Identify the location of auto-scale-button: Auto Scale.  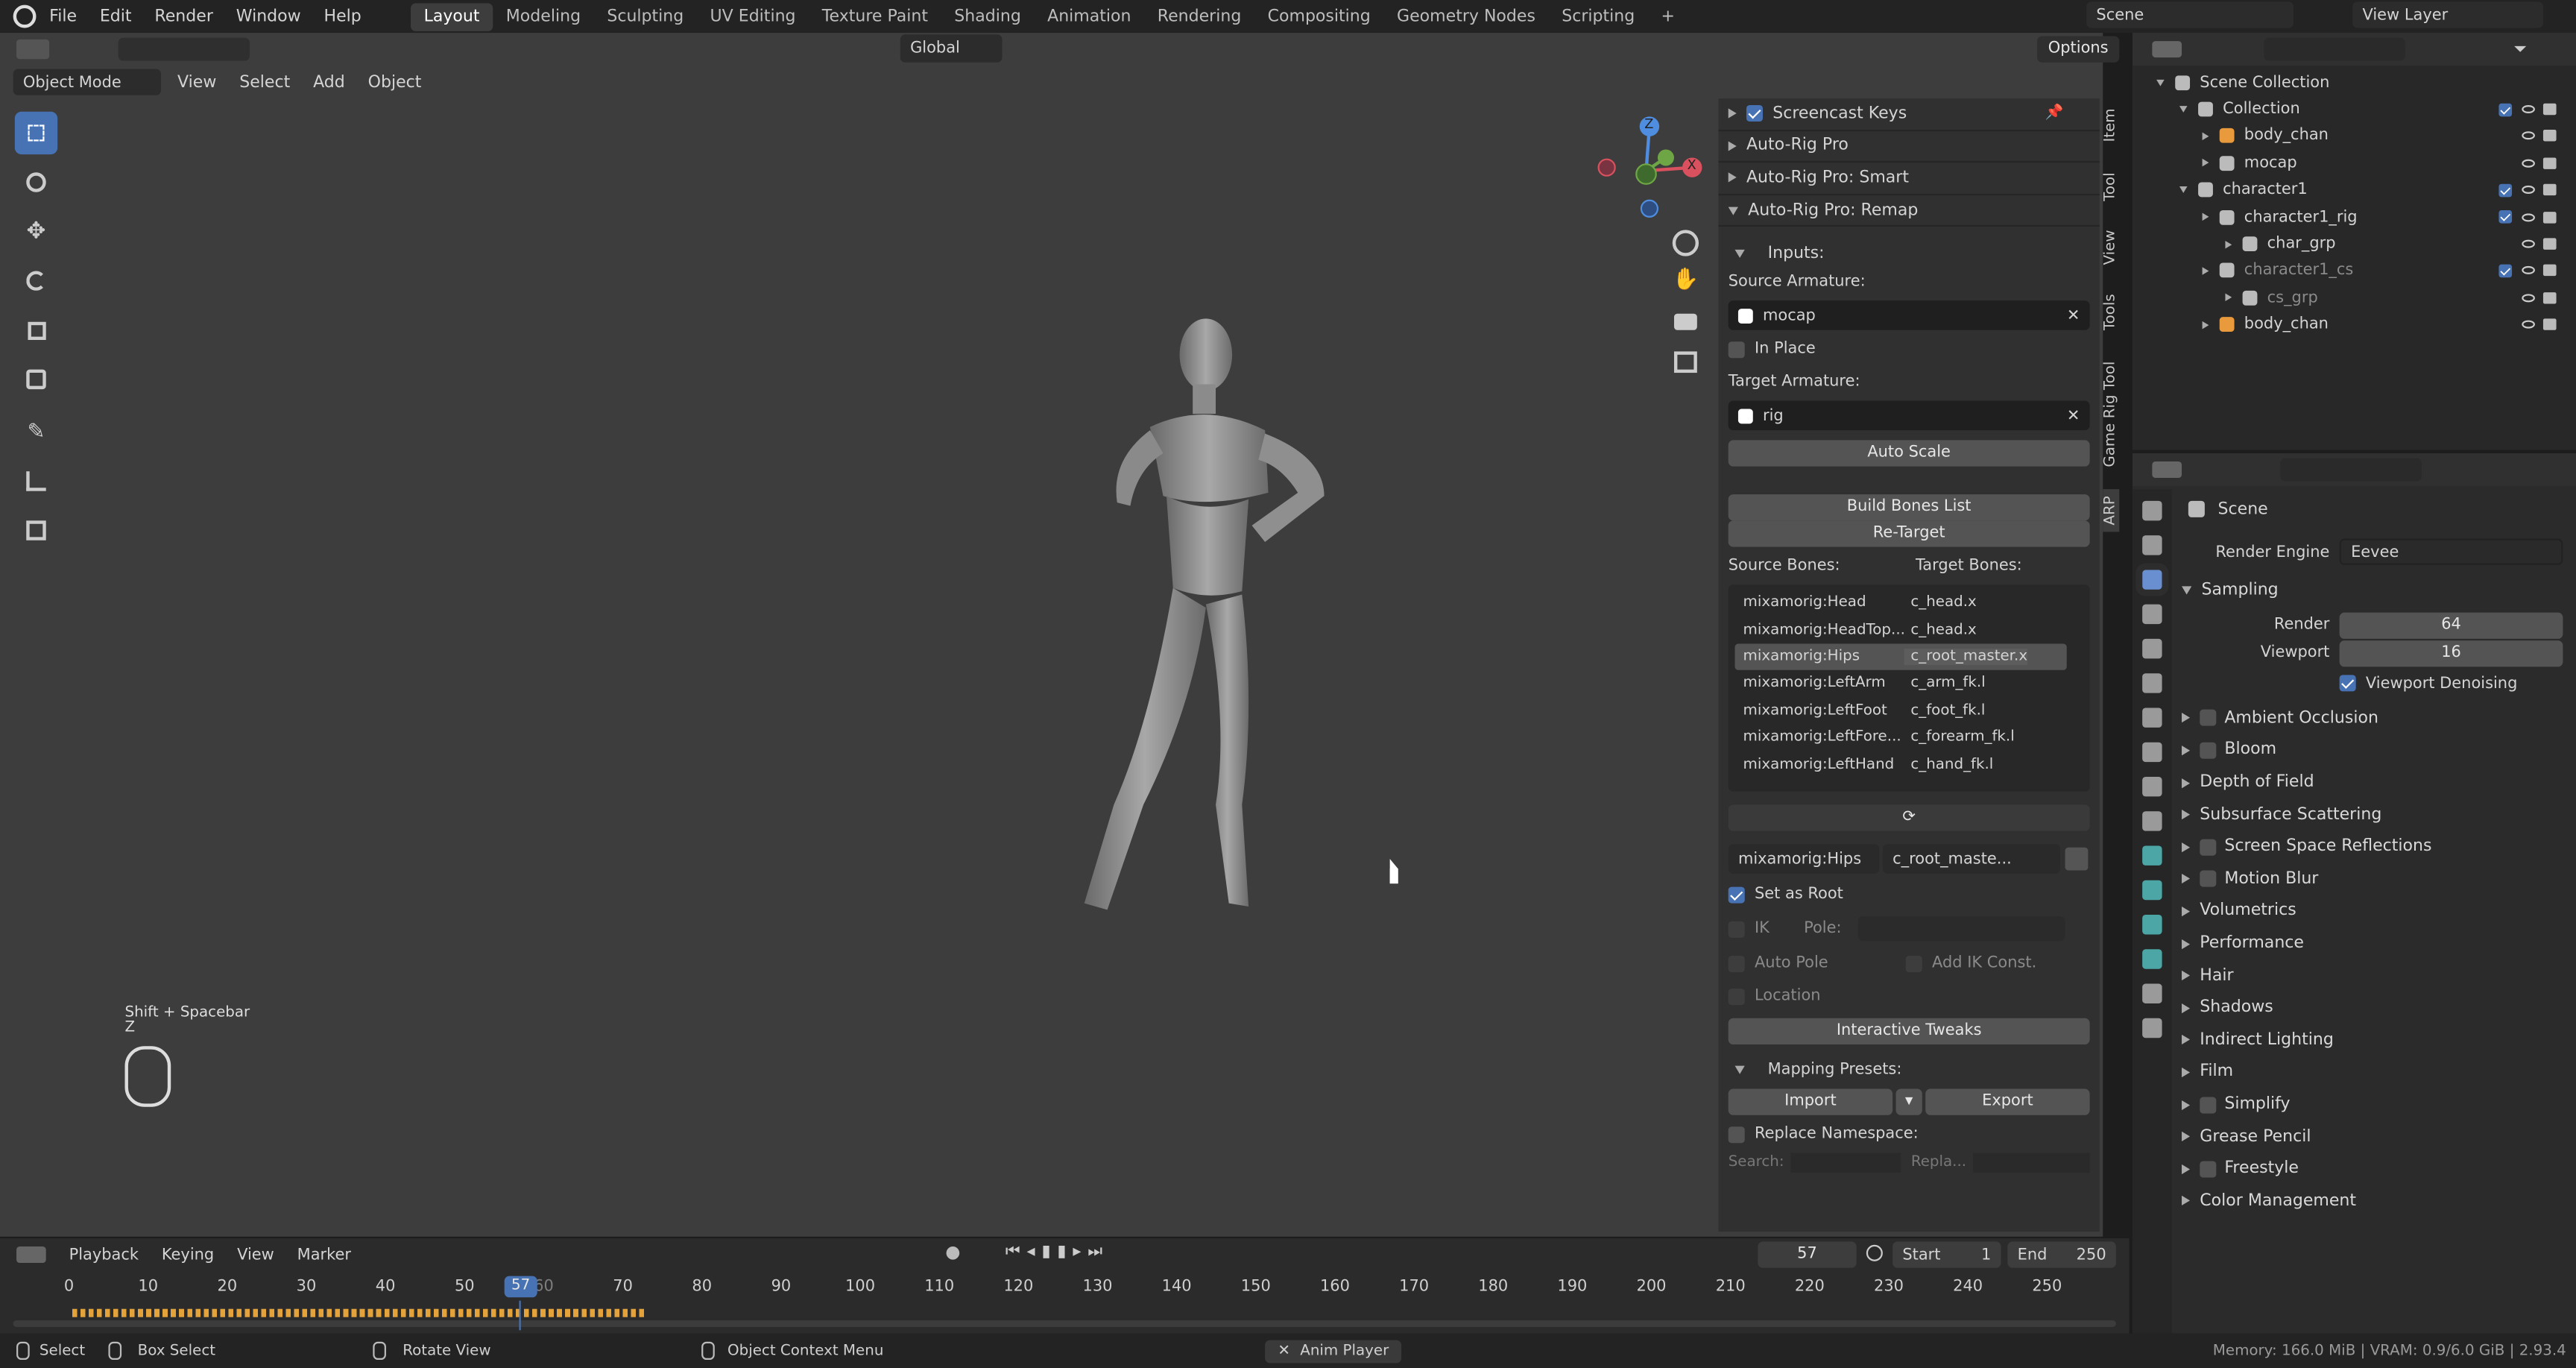
(1909, 453).